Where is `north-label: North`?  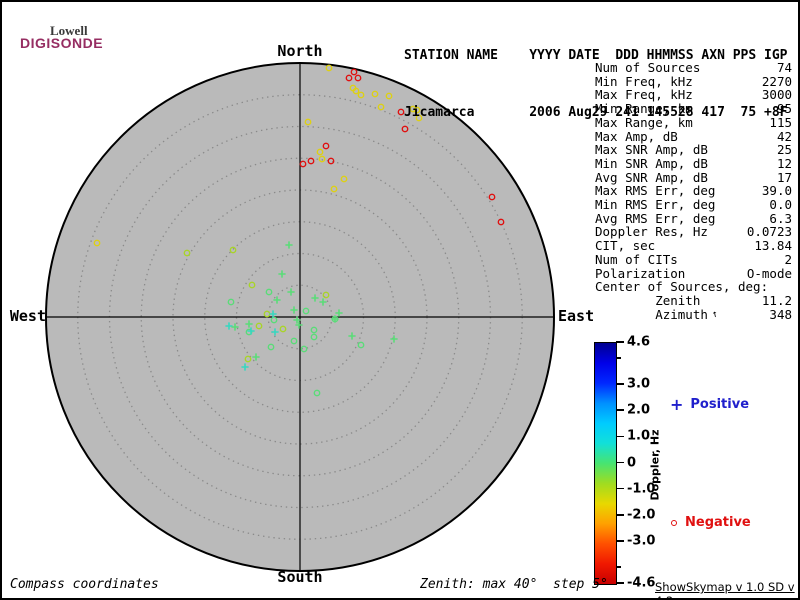
north-label: North is located at coordinates (300, 51).